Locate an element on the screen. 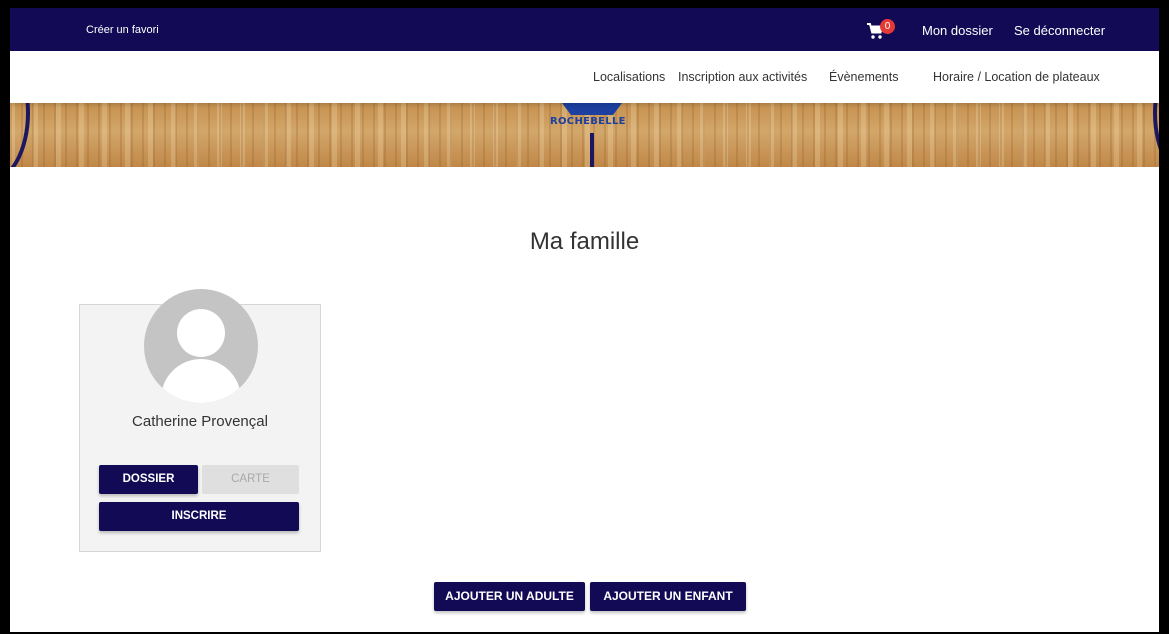 The width and height of the screenshot is (1169, 634). logout-link: Se déconnecter is located at coordinates (1059, 30).